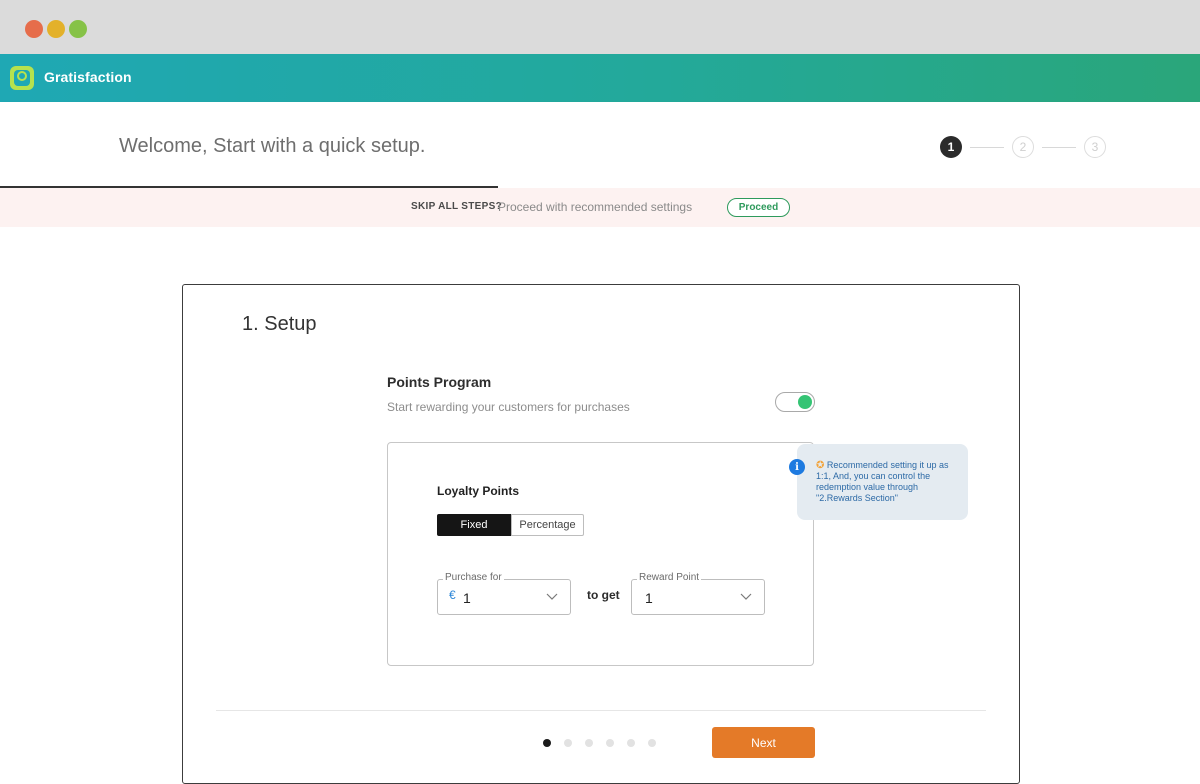 This screenshot has height=784, width=1200. I want to click on brand-name: Gratisfaction, so click(88, 77).